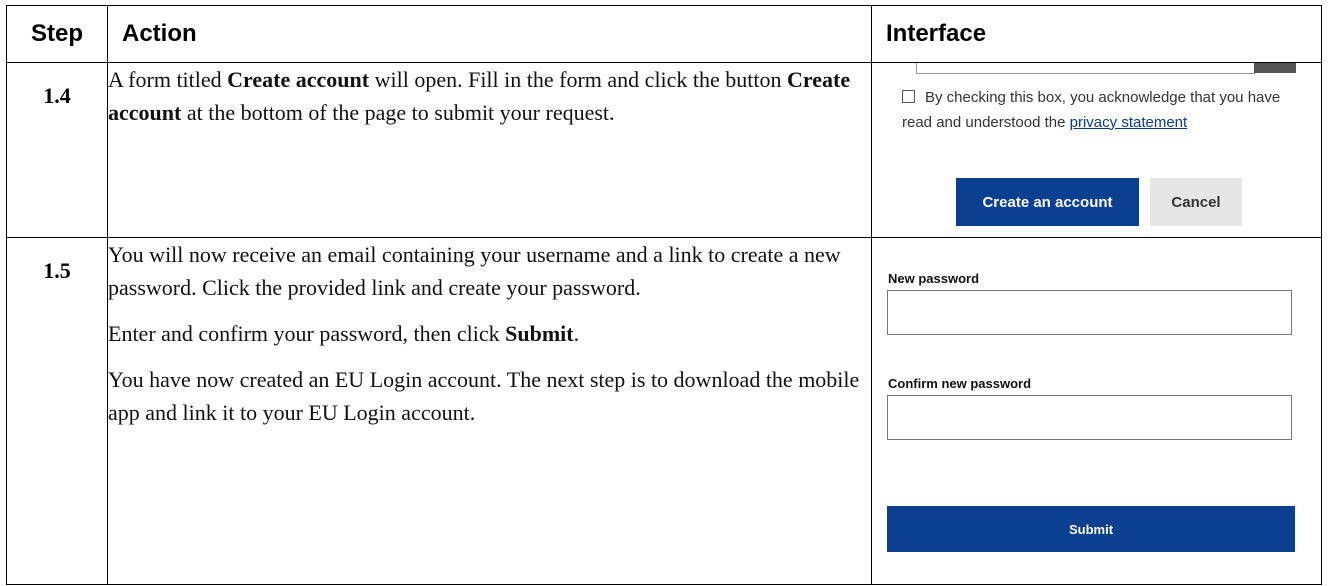 The width and height of the screenshot is (1328, 586). Describe the element at coordinates (57, 411) in the screenshot. I see `step-cell: 1.5` at that location.